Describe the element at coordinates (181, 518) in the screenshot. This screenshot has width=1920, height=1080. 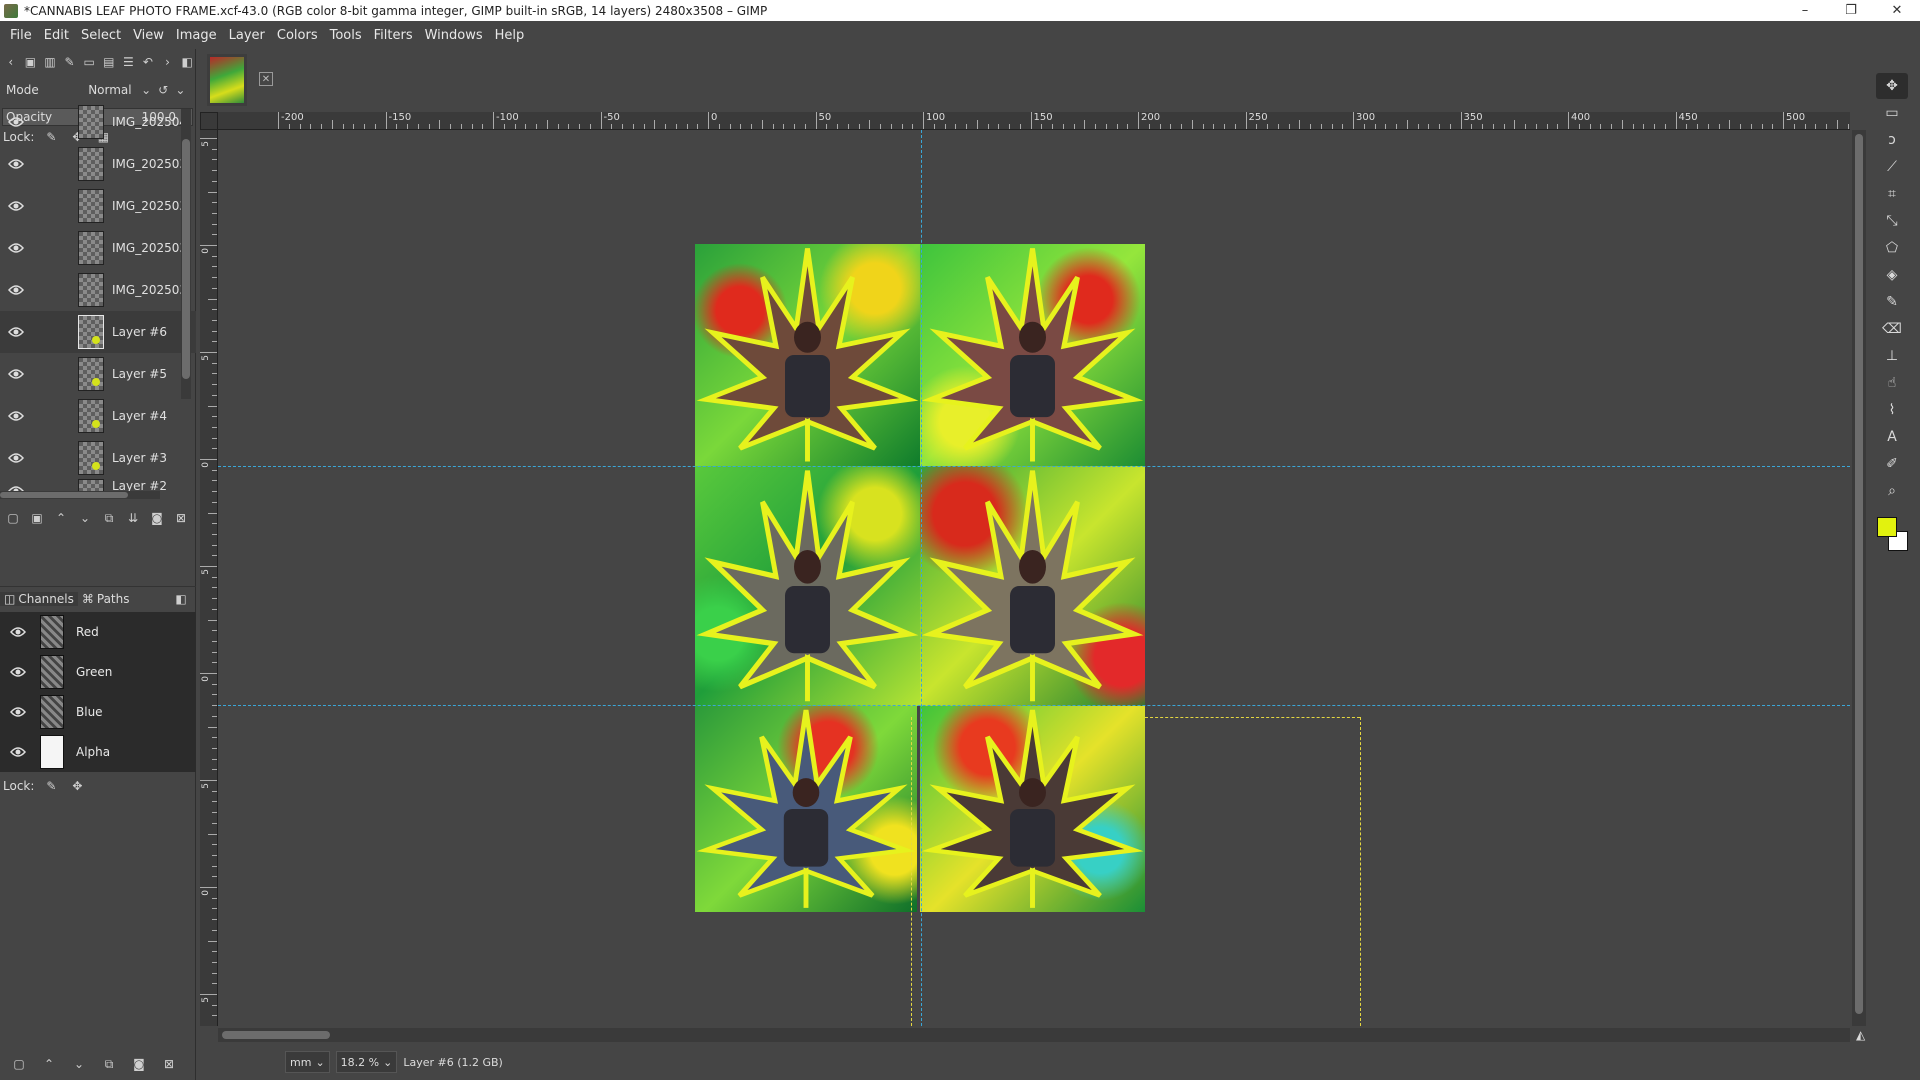
I see `delete-layer-icon: ⊠` at that location.